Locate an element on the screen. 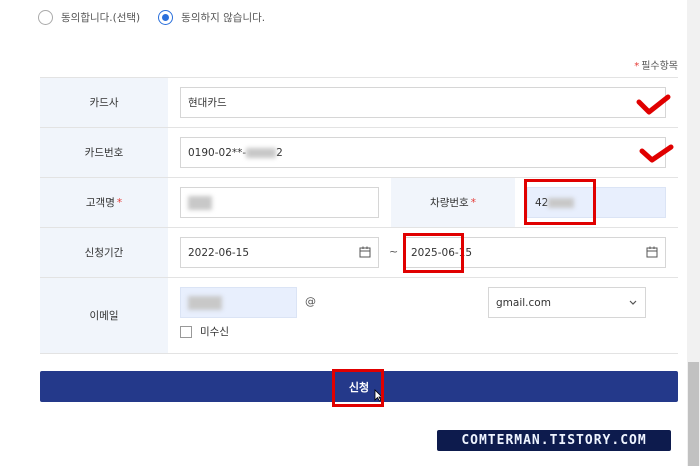 Image resolution: width=700 pixels, height=466 pixels. period-start-field: 2022-06-15 is located at coordinates (279, 252).